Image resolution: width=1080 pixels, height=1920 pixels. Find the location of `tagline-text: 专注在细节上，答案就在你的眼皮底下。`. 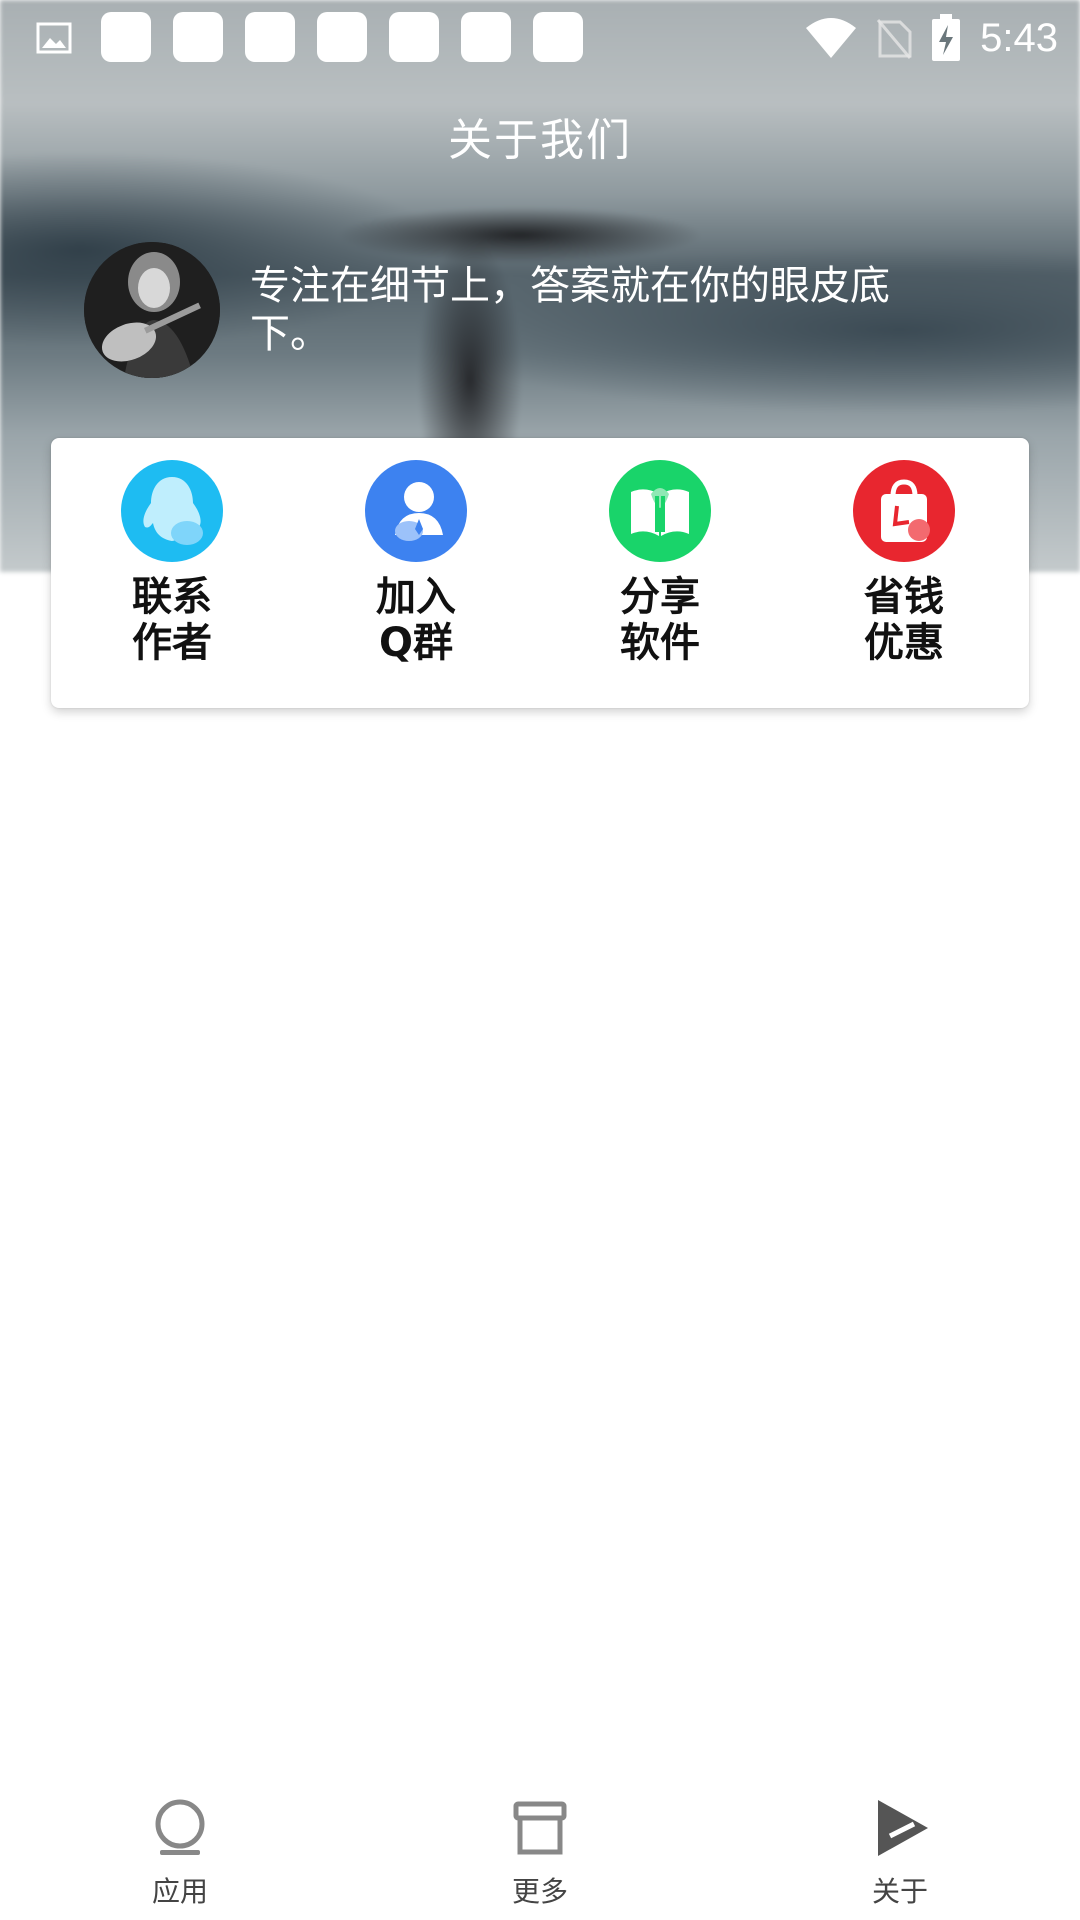

tagline-text: 专注在细节上，答案就在你的眼皮底下。 is located at coordinates (570, 310).